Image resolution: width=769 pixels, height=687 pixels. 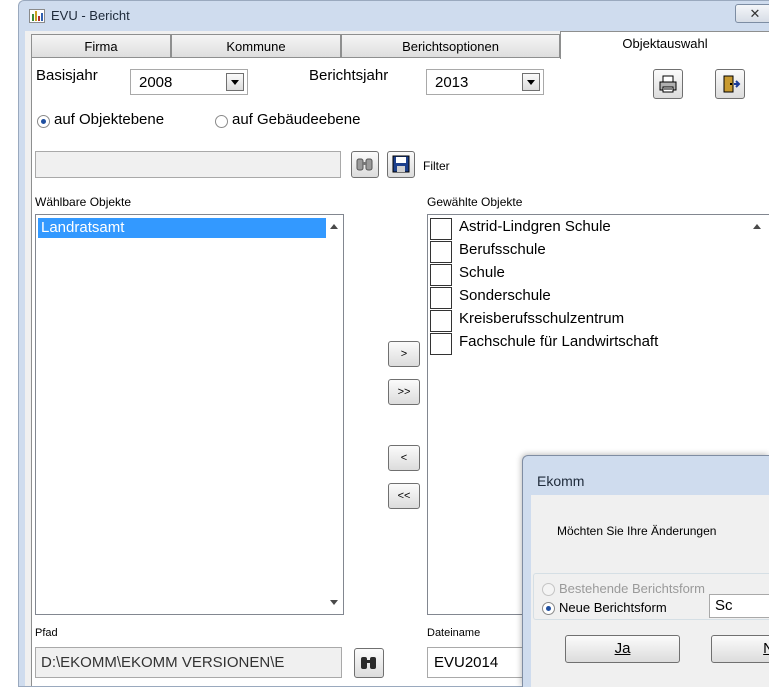 What do you see at coordinates (296, 119) in the screenshot?
I see `radio-gebaeudeebene-label: auf Gebäudeebene` at bounding box center [296, 119].